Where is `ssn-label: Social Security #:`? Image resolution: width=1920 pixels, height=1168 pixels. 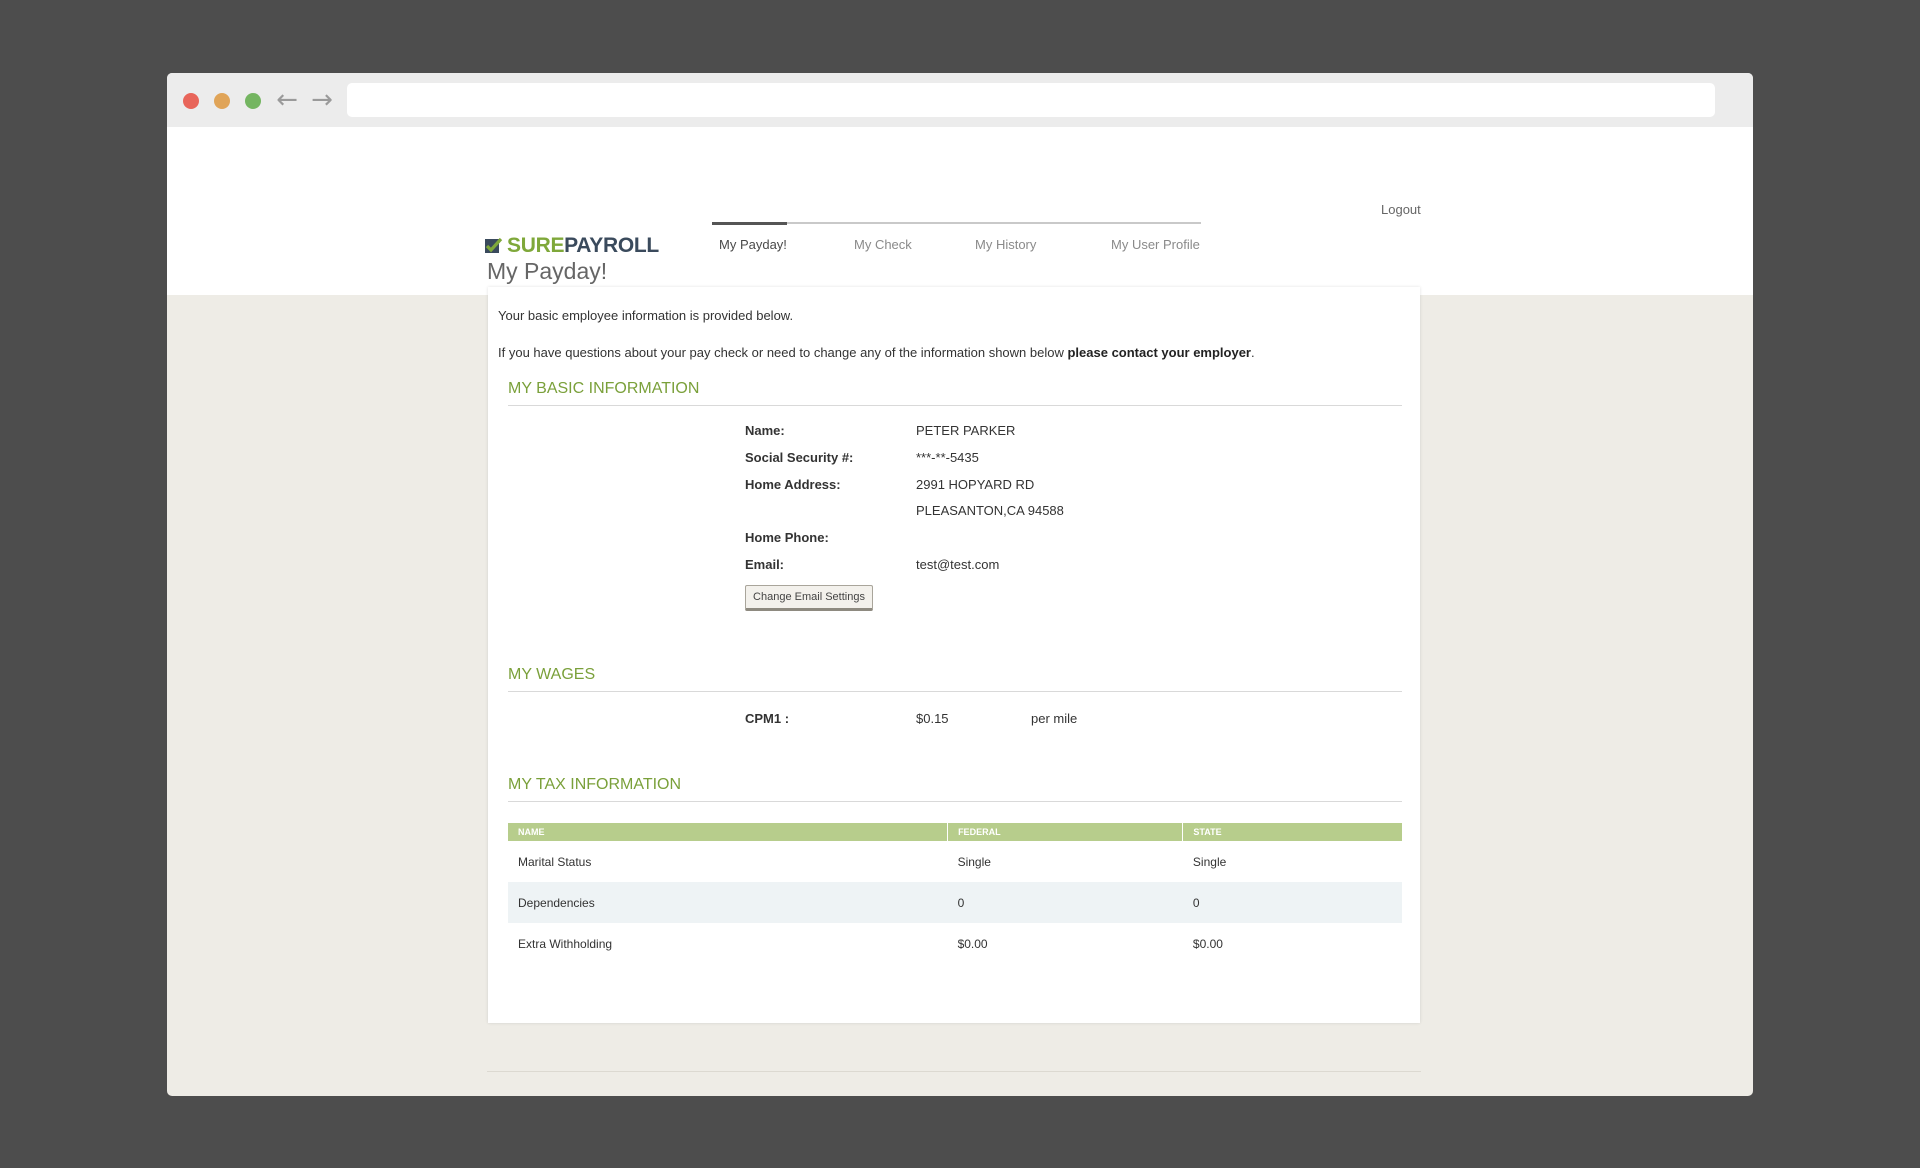 ssn-label: Social Security #: is located at coordinates (799, 457).